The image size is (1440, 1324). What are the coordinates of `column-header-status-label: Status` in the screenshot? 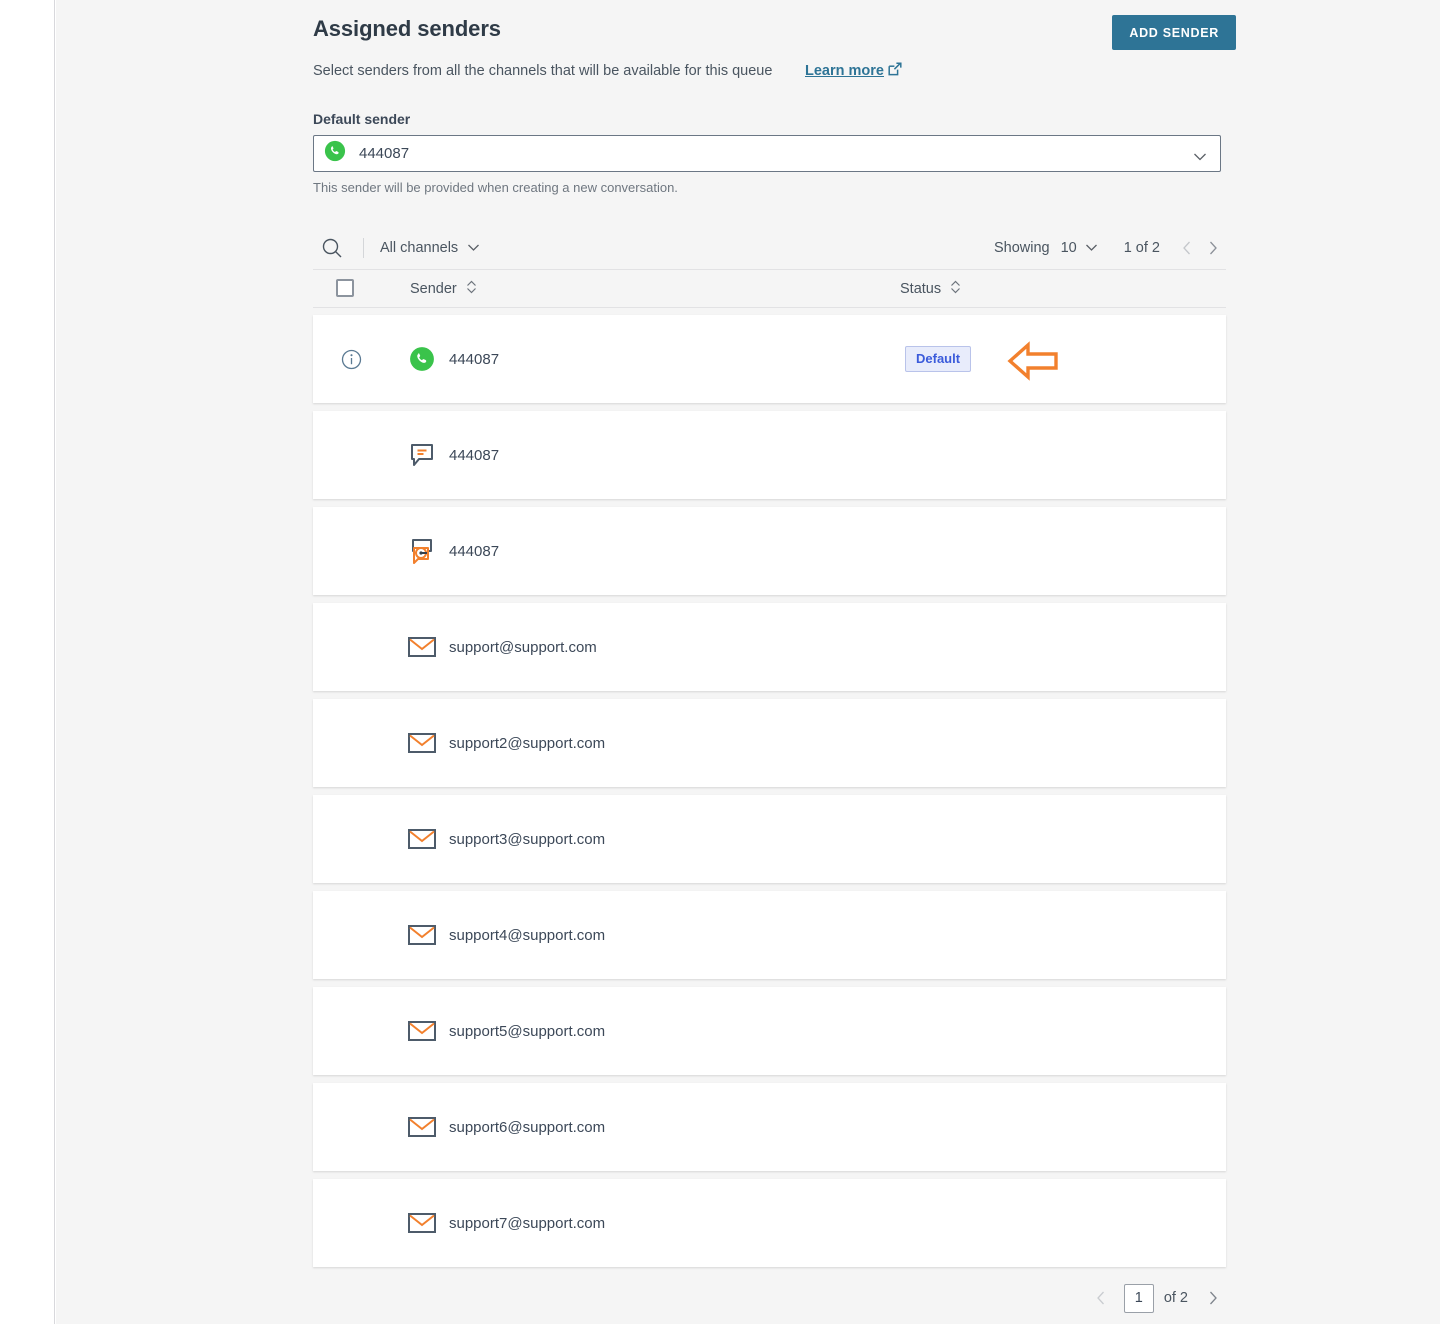 It's located at (921, 289).